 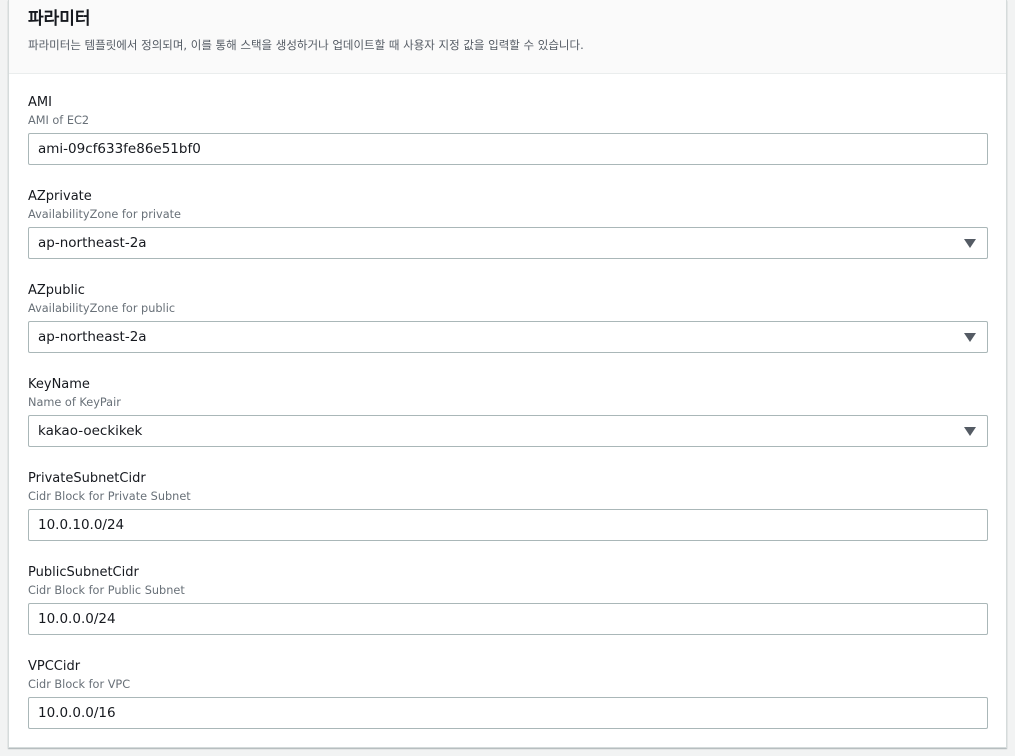 What do you see at coordinates (56, 290) in the screenshot?
I see `param-label: AZpublic` at bounding box center [56, 290].